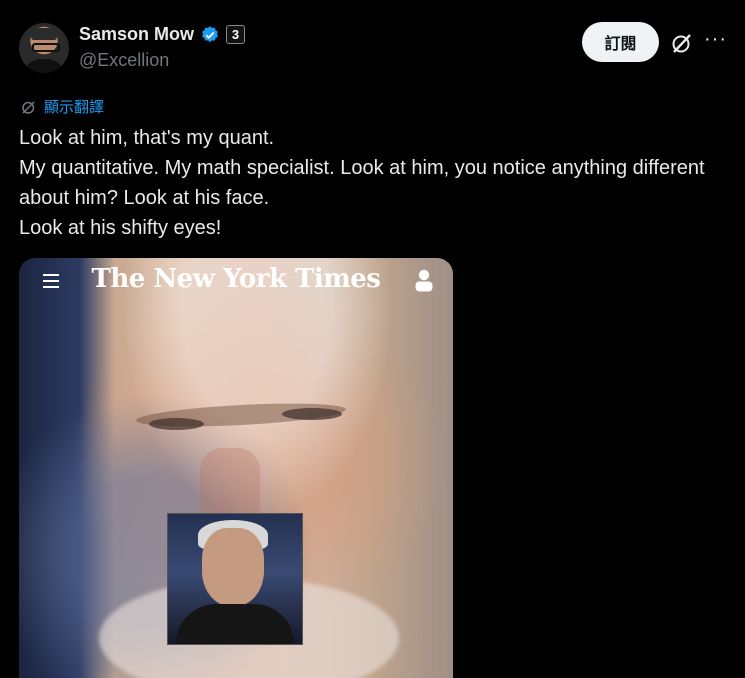 This screenshot has width=745, height=678. Describe the element at coordinates (424, 280) in the screenshot. I see `user-icon` at that location.